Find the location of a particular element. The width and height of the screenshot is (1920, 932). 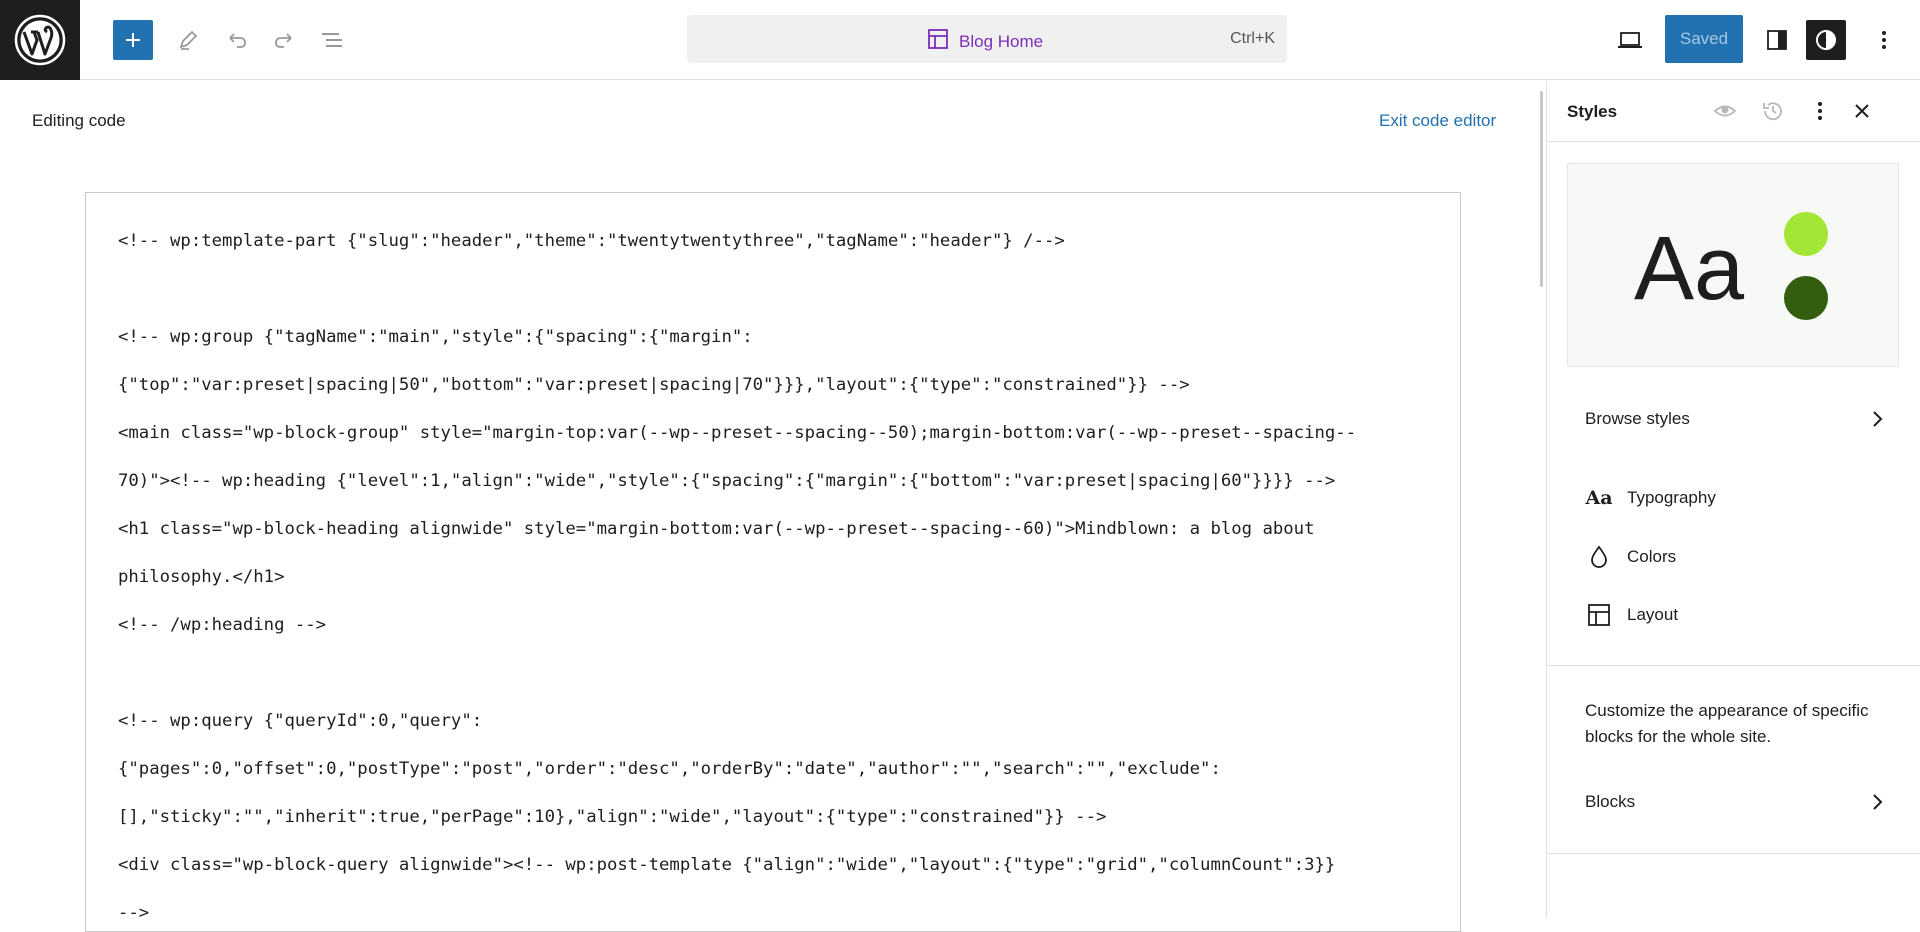

sidebar-header: Styles is located at coordinates (1733, 111).